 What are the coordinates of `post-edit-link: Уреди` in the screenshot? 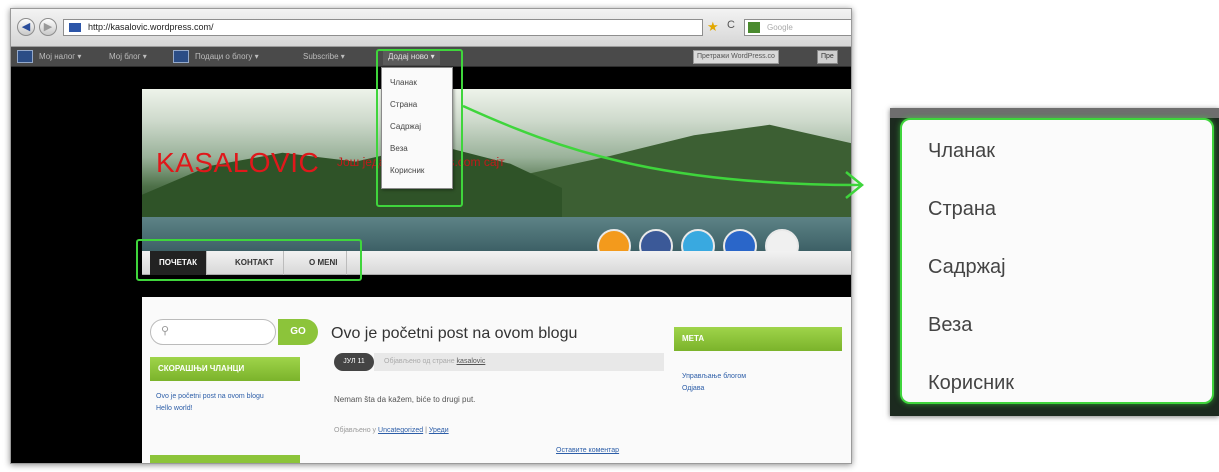 It's located at (439, 430).